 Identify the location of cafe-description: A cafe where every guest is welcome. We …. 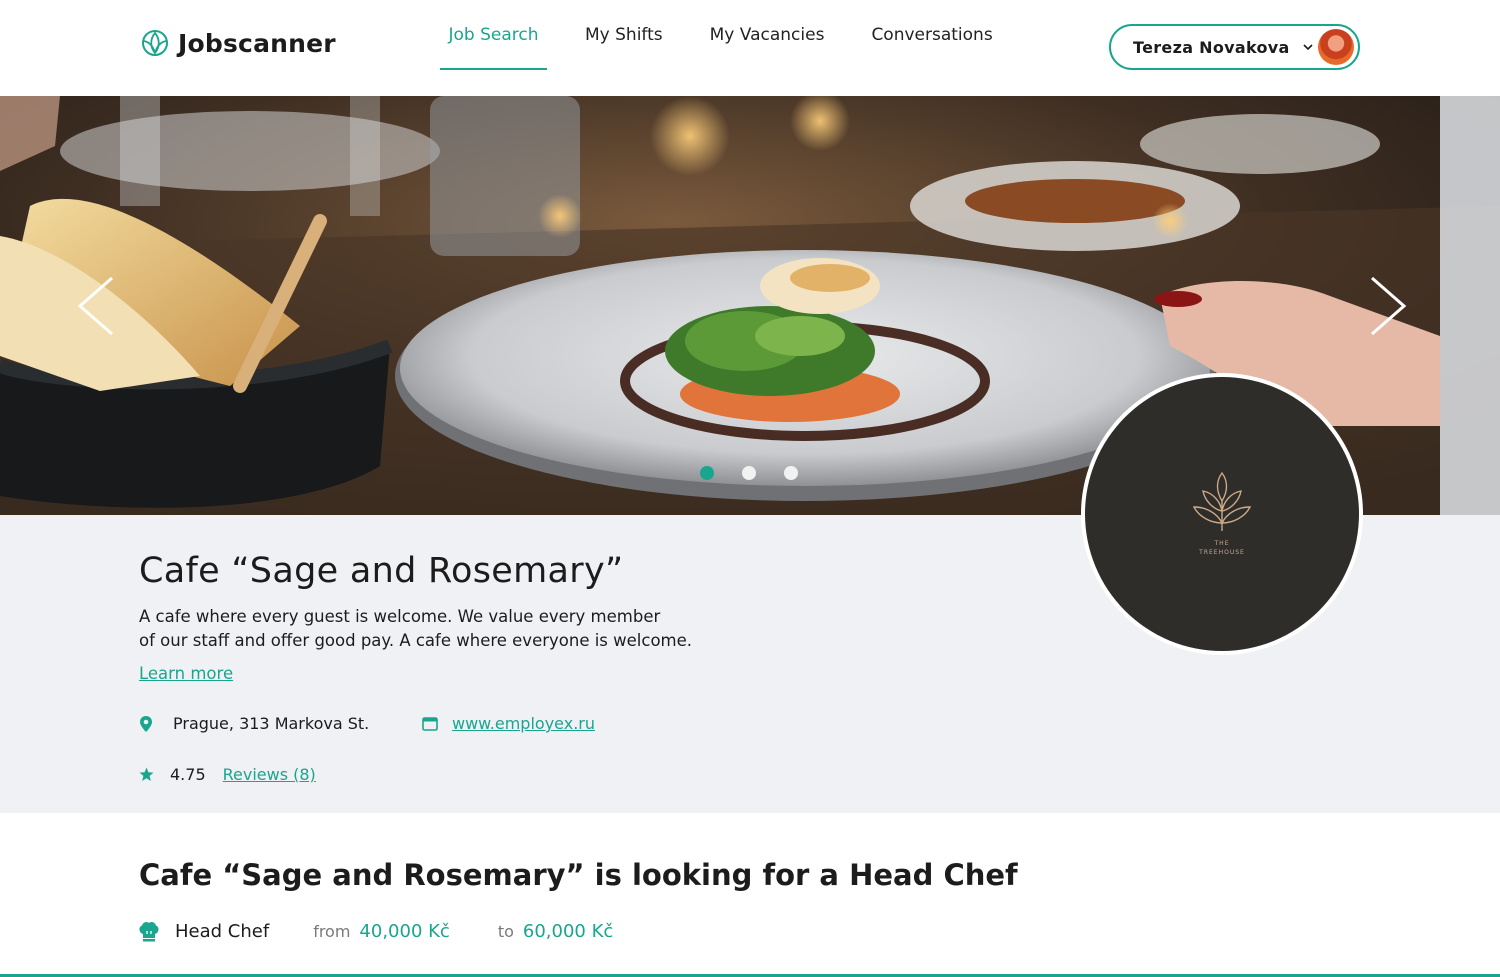
(419, 629).